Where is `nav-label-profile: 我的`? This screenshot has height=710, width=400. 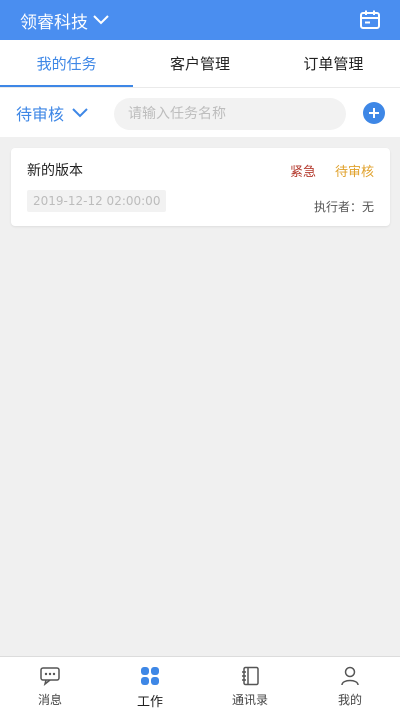
nav-label-profile: 我的 is located at coordinates (349, 700).